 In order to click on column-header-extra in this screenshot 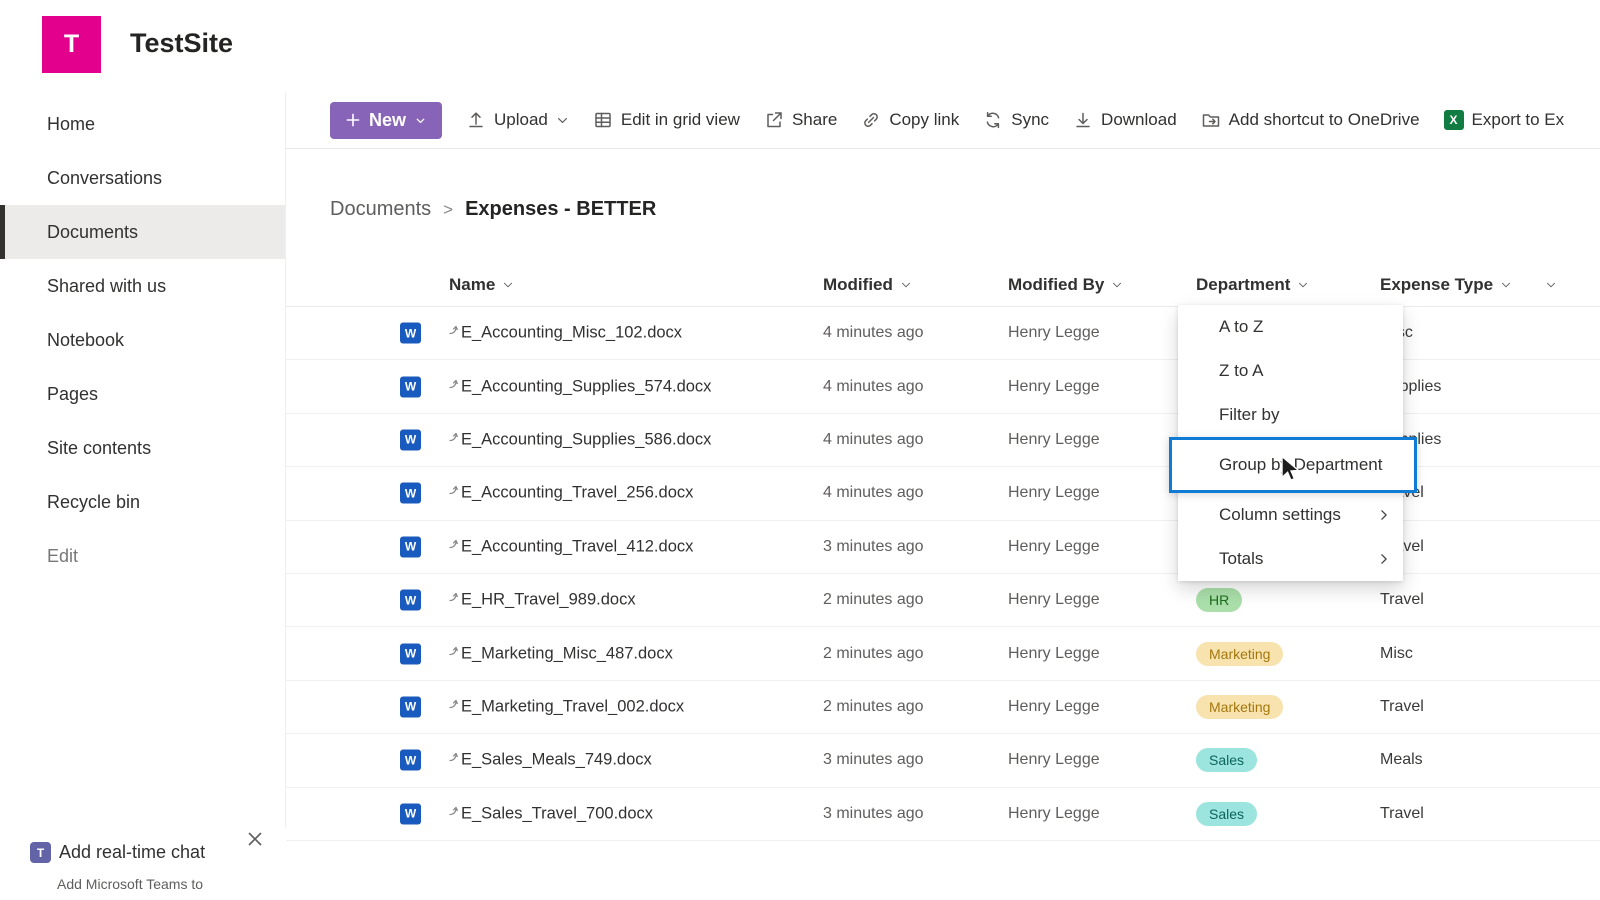, I will do `click(1551, 285)`.